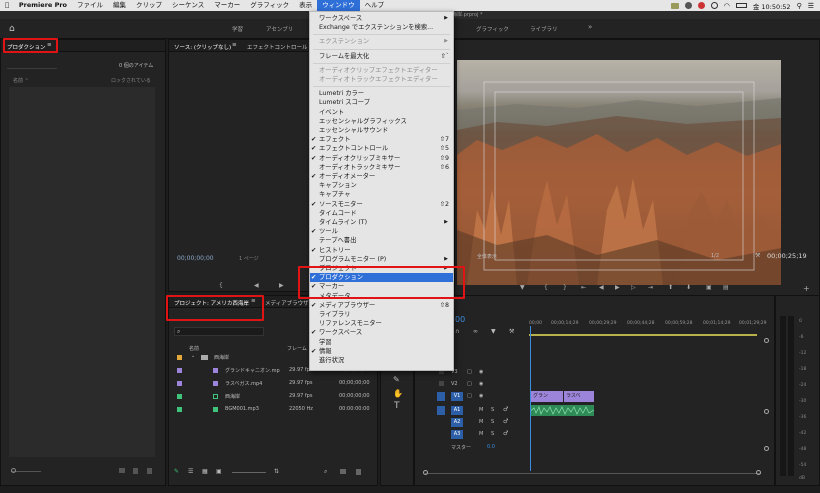  Describe the element at coordinates (505, 409) in the screenshot. I see `mic-icon: ♂` at that location.